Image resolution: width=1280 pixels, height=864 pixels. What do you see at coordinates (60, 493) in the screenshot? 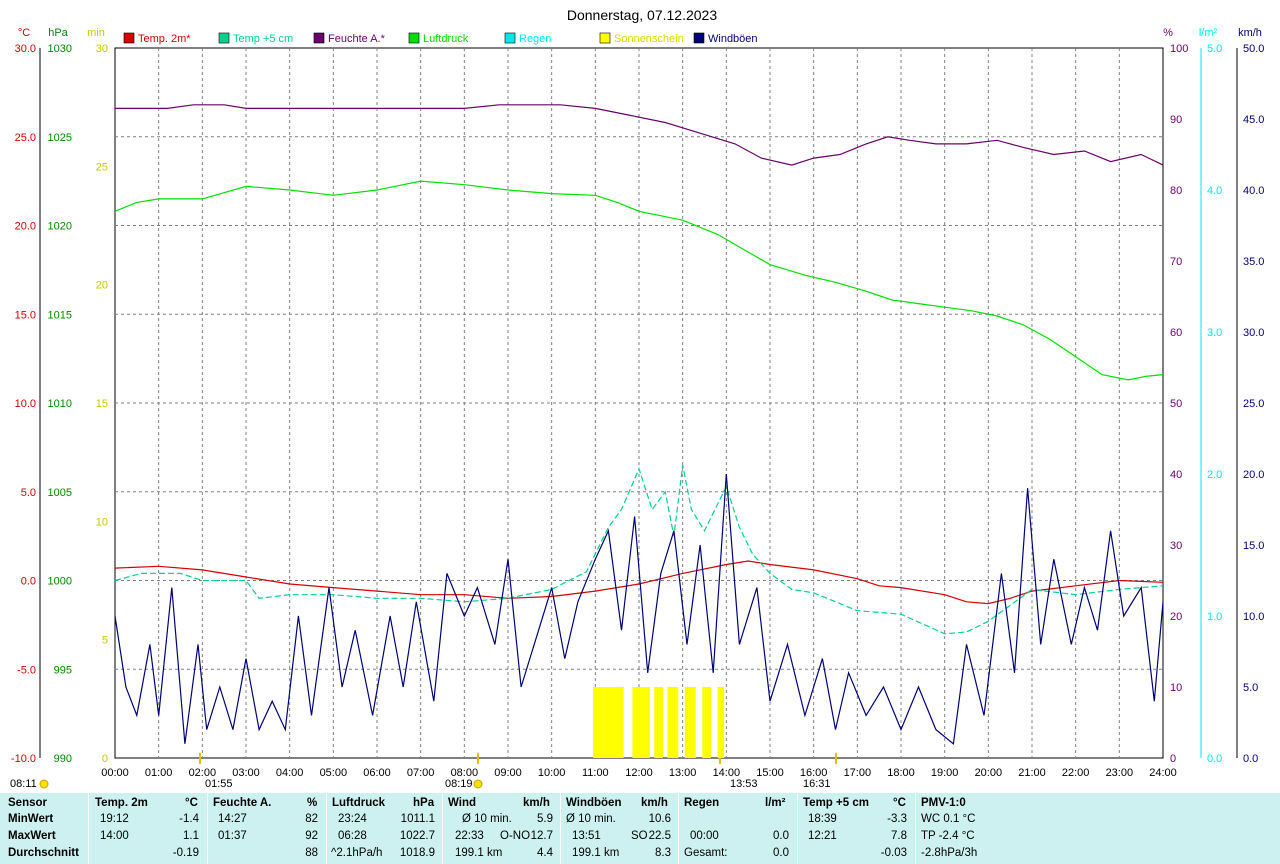
I see `pressure-tick-label: 1005` at bounding box center [60, 493].